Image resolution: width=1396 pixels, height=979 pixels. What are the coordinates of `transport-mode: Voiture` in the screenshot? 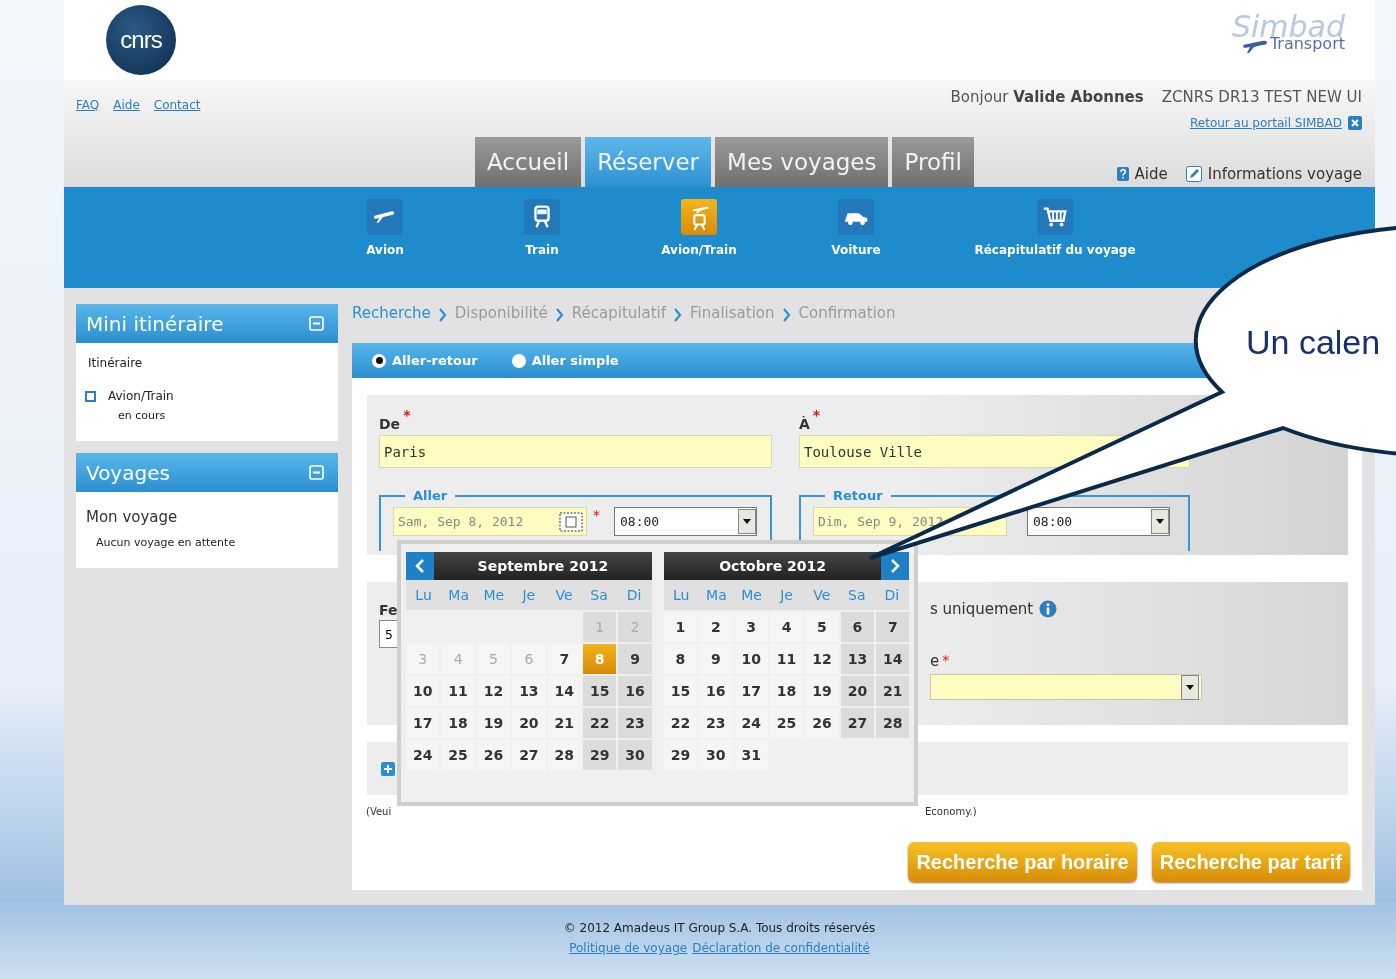 It's located at (856, 237).